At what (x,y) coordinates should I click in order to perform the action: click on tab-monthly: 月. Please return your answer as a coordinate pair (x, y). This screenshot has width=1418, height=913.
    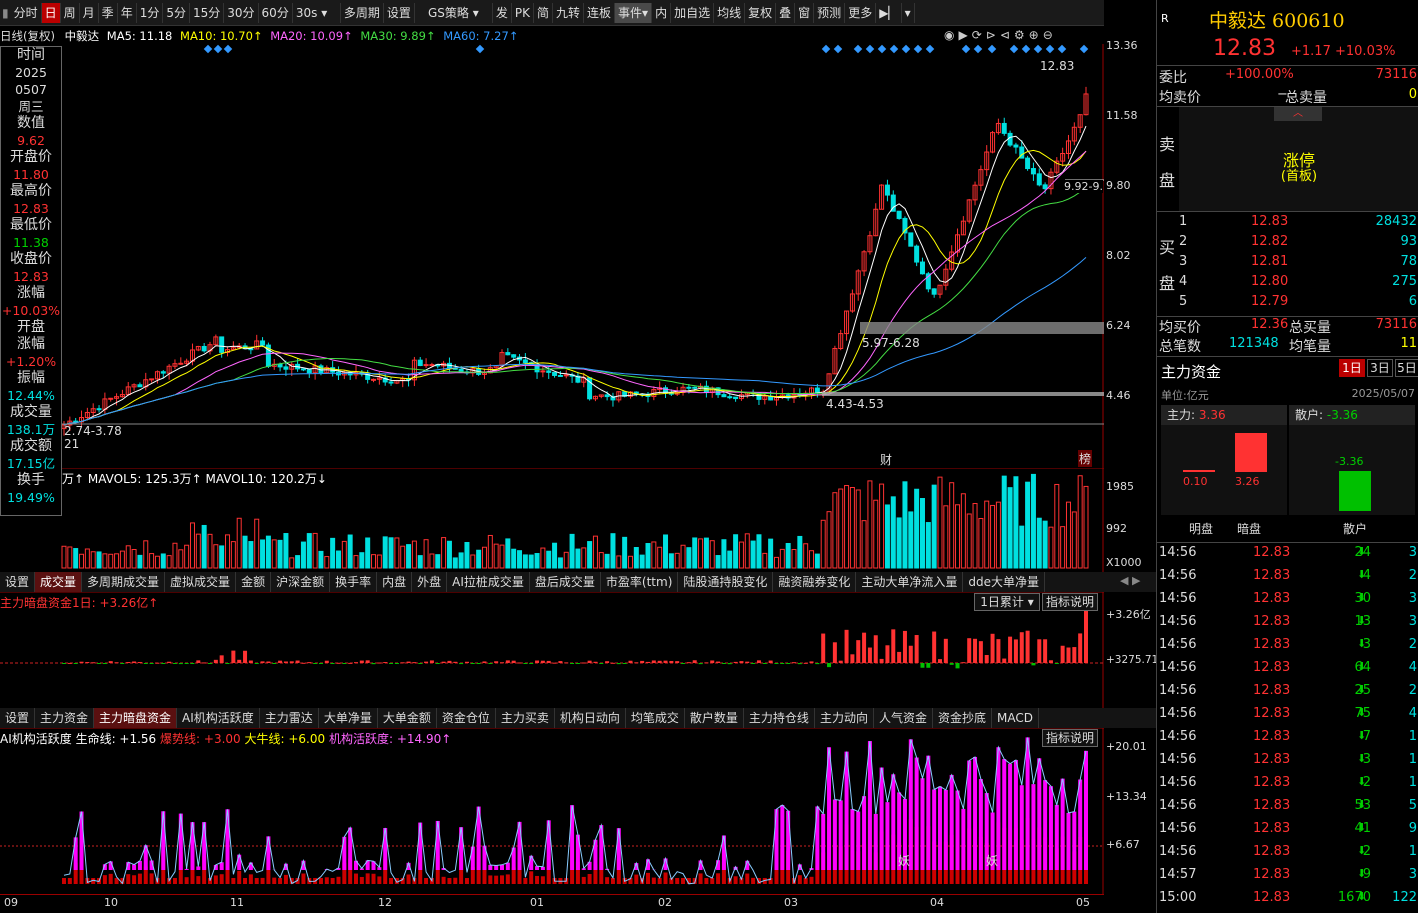
    Looking at the image, I should click on (89, 12).